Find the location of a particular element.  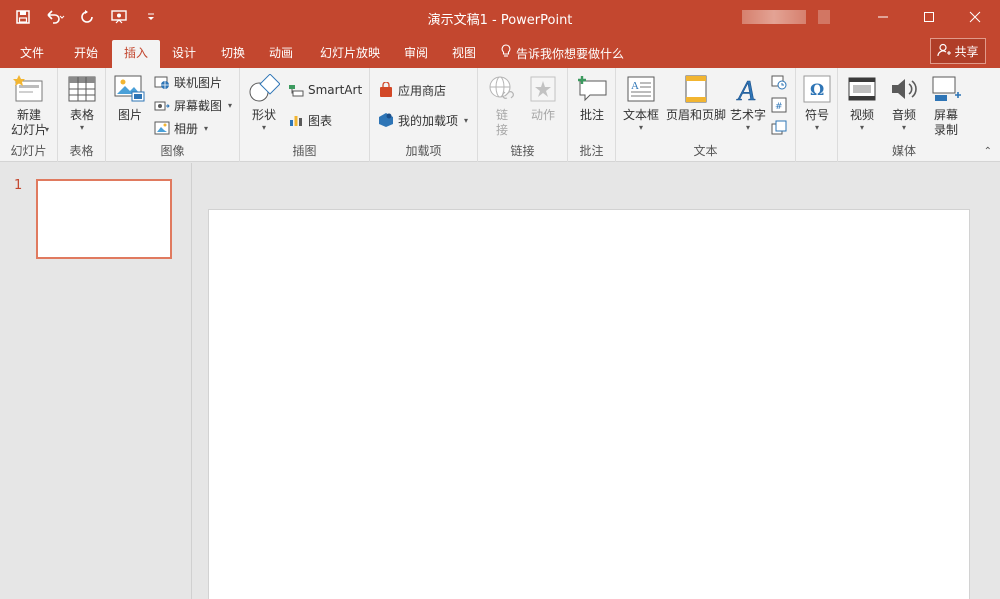

person-icon is located at coordinates (944, 51).